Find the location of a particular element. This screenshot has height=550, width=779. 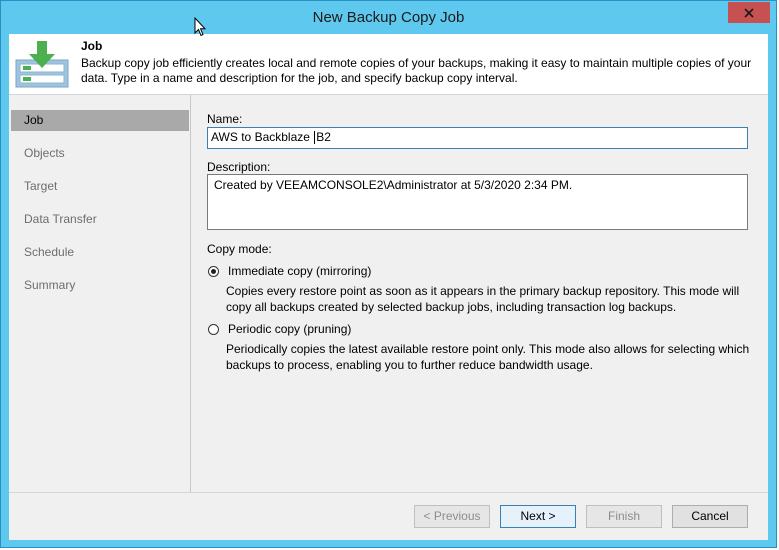

name-value-start: AWS to Backblaze is located at coordinates (262, 137).